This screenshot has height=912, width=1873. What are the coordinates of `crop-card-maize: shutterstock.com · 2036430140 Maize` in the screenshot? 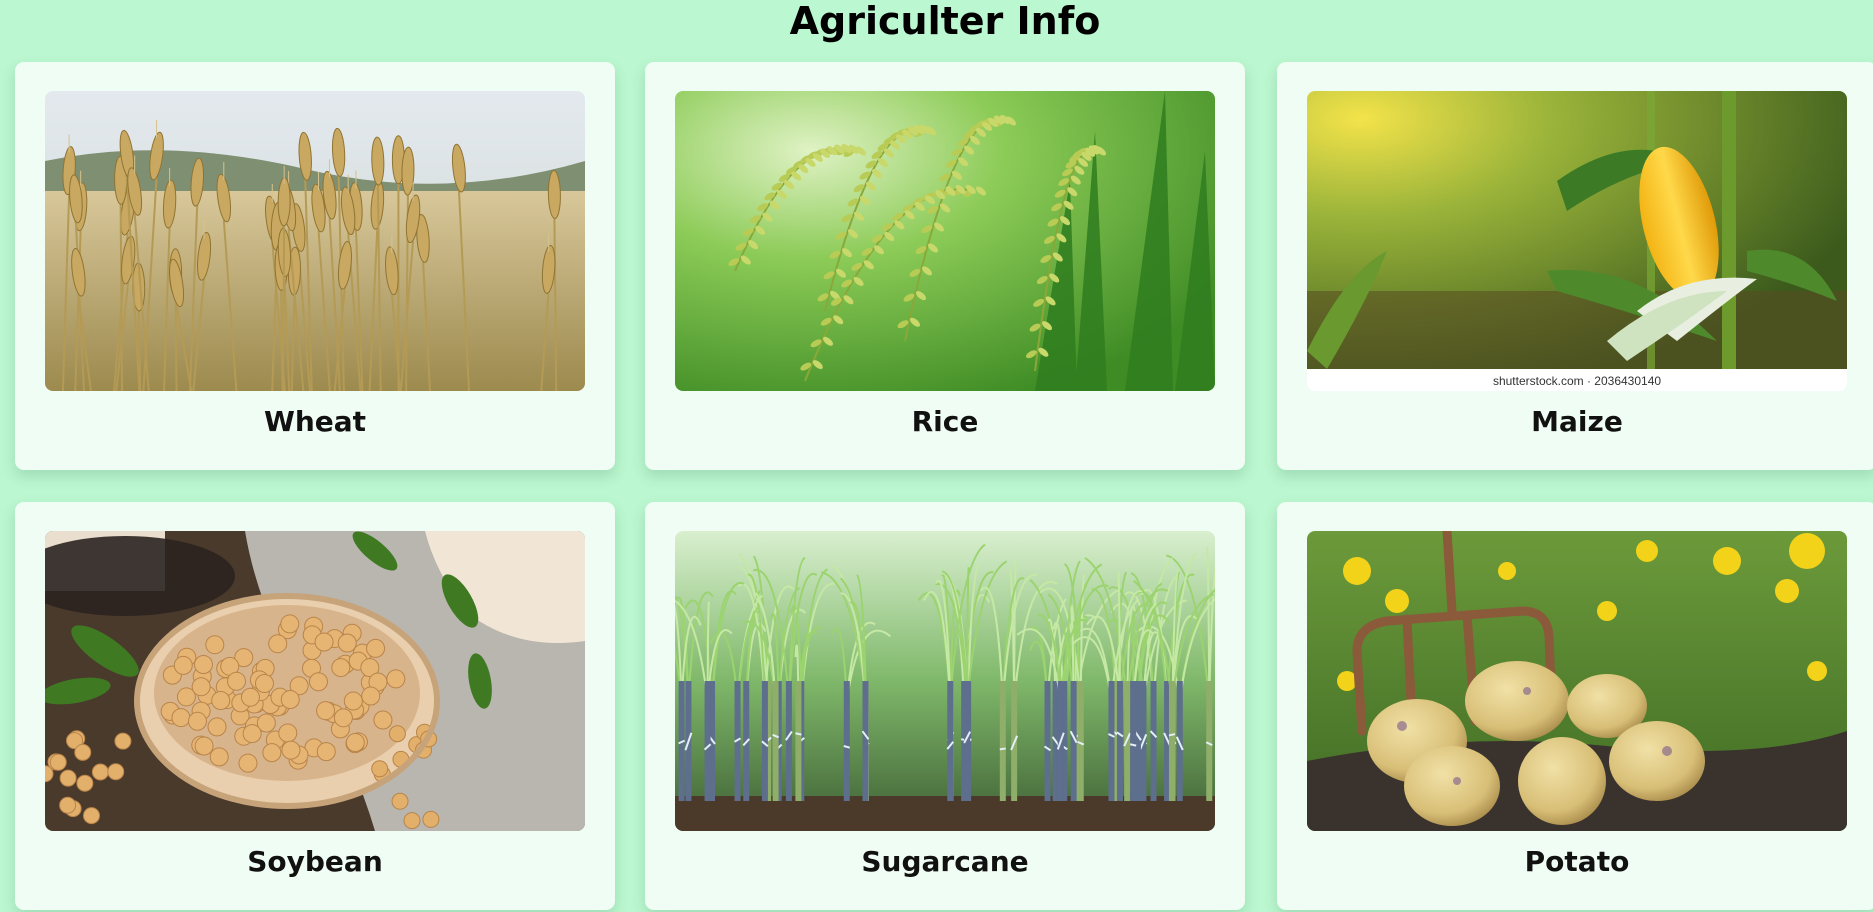 It's located at (1575, 266).